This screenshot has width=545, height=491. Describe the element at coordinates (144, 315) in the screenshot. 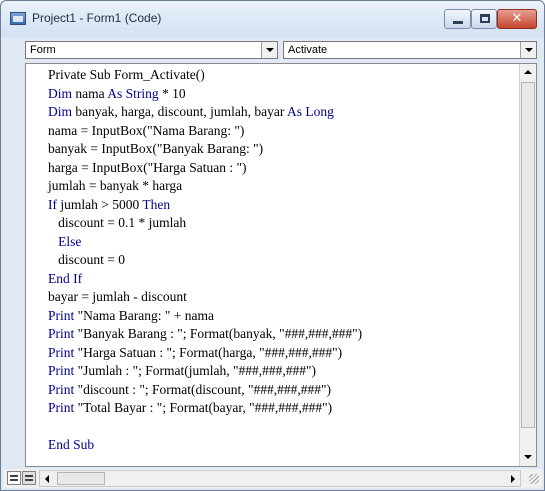

I see `code-segment: "Nama Barang: " + nama` at that location.